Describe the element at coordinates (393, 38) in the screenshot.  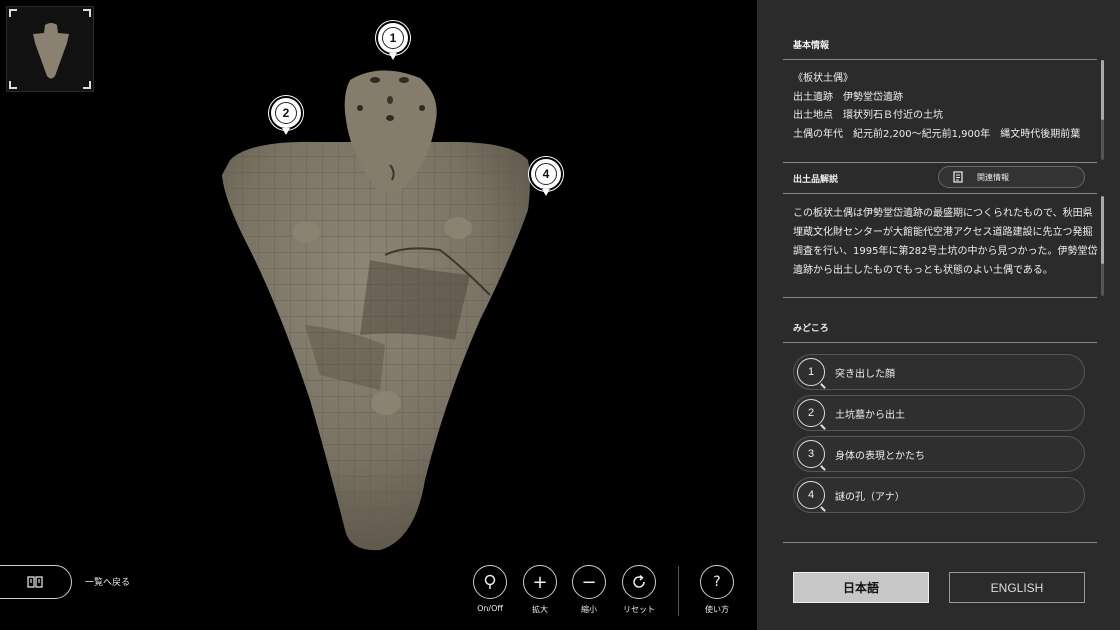
I see `hotspot-number: 1` at that location.